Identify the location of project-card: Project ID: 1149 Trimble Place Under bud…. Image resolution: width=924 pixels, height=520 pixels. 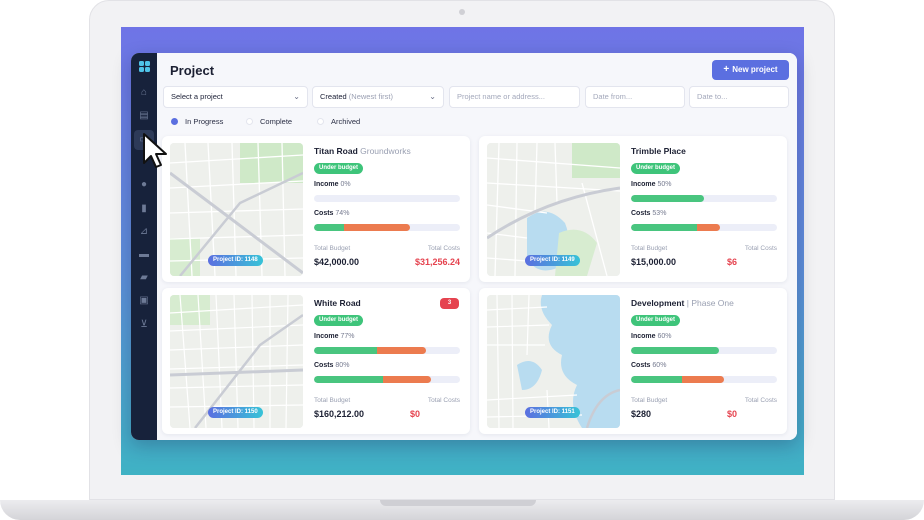
(633, 209).